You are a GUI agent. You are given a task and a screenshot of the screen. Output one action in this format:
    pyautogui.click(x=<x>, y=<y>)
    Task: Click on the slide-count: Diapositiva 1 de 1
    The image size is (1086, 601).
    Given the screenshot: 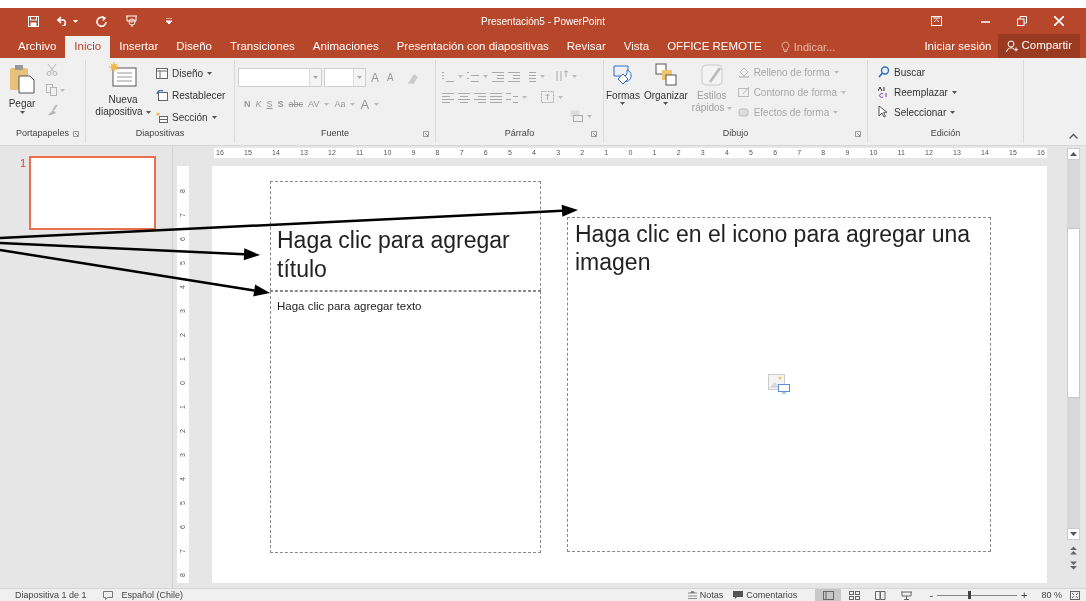 What is the action you would take?
    pyautogui.click(x=51, y=595)
    